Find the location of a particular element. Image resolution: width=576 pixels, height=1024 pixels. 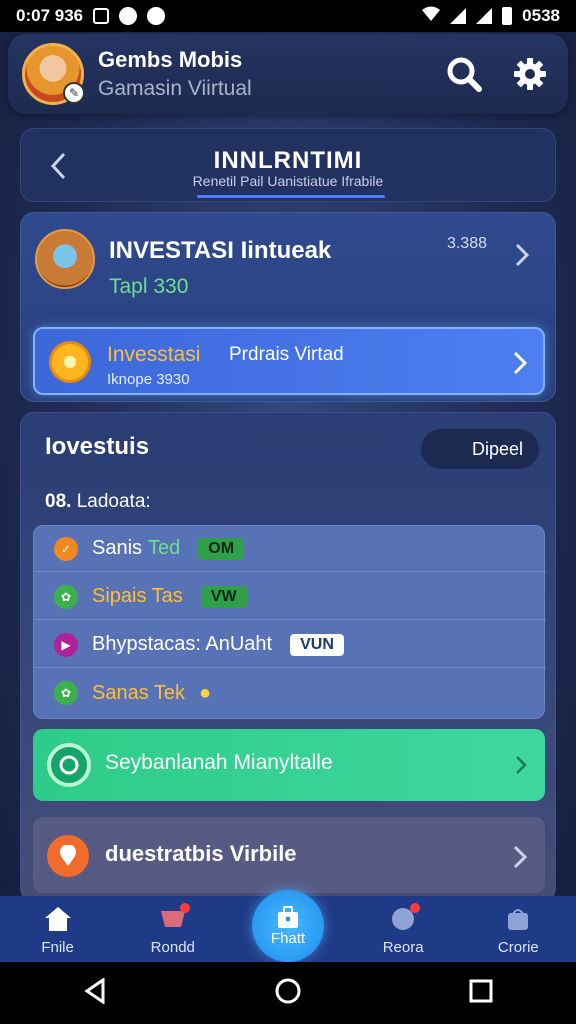

list-item-tag: VUN is located at coordinates (317, 644).